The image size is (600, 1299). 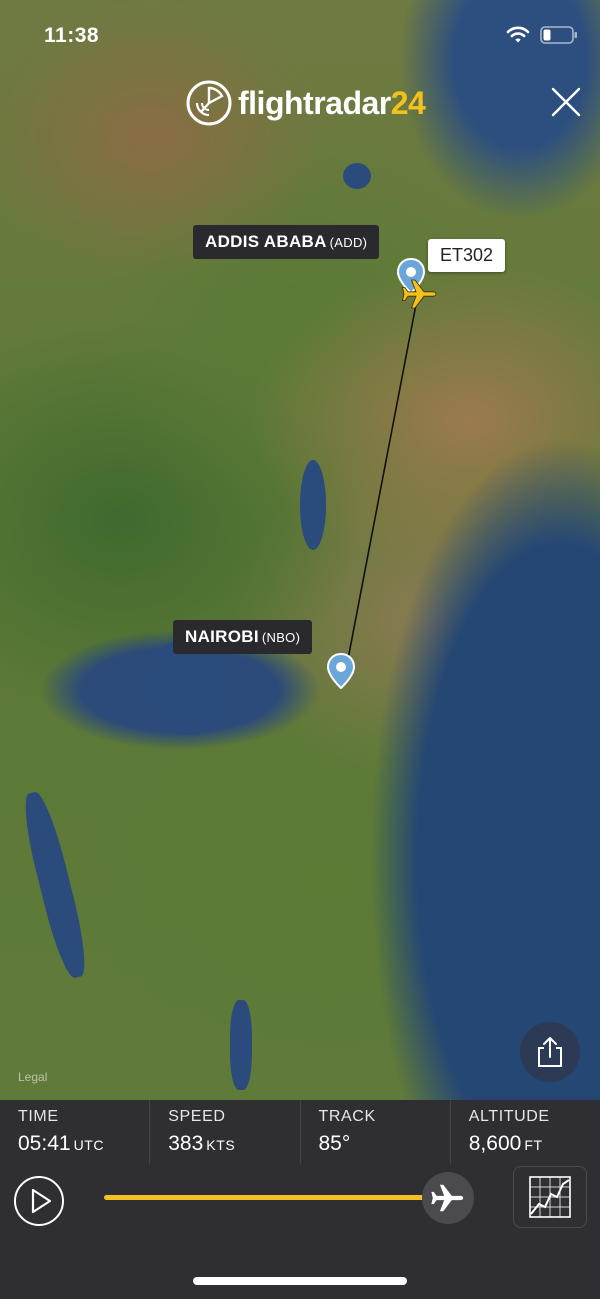 I want to click on app-logo: flightradar24, so click(x=306, y=103).